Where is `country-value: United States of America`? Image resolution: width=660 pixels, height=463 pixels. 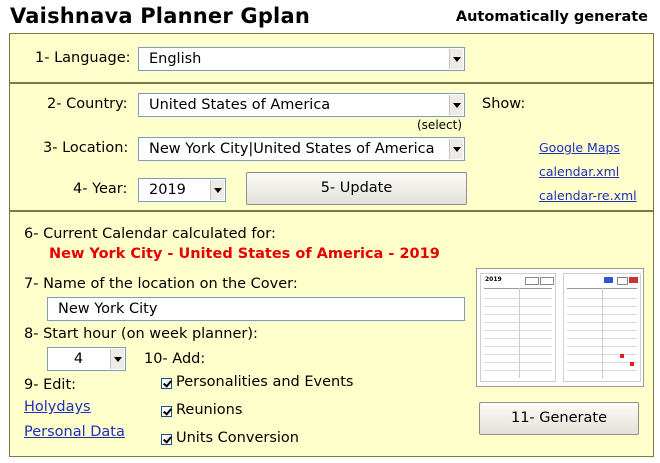
country-value: United States of America is located at coordinates (240, 105).